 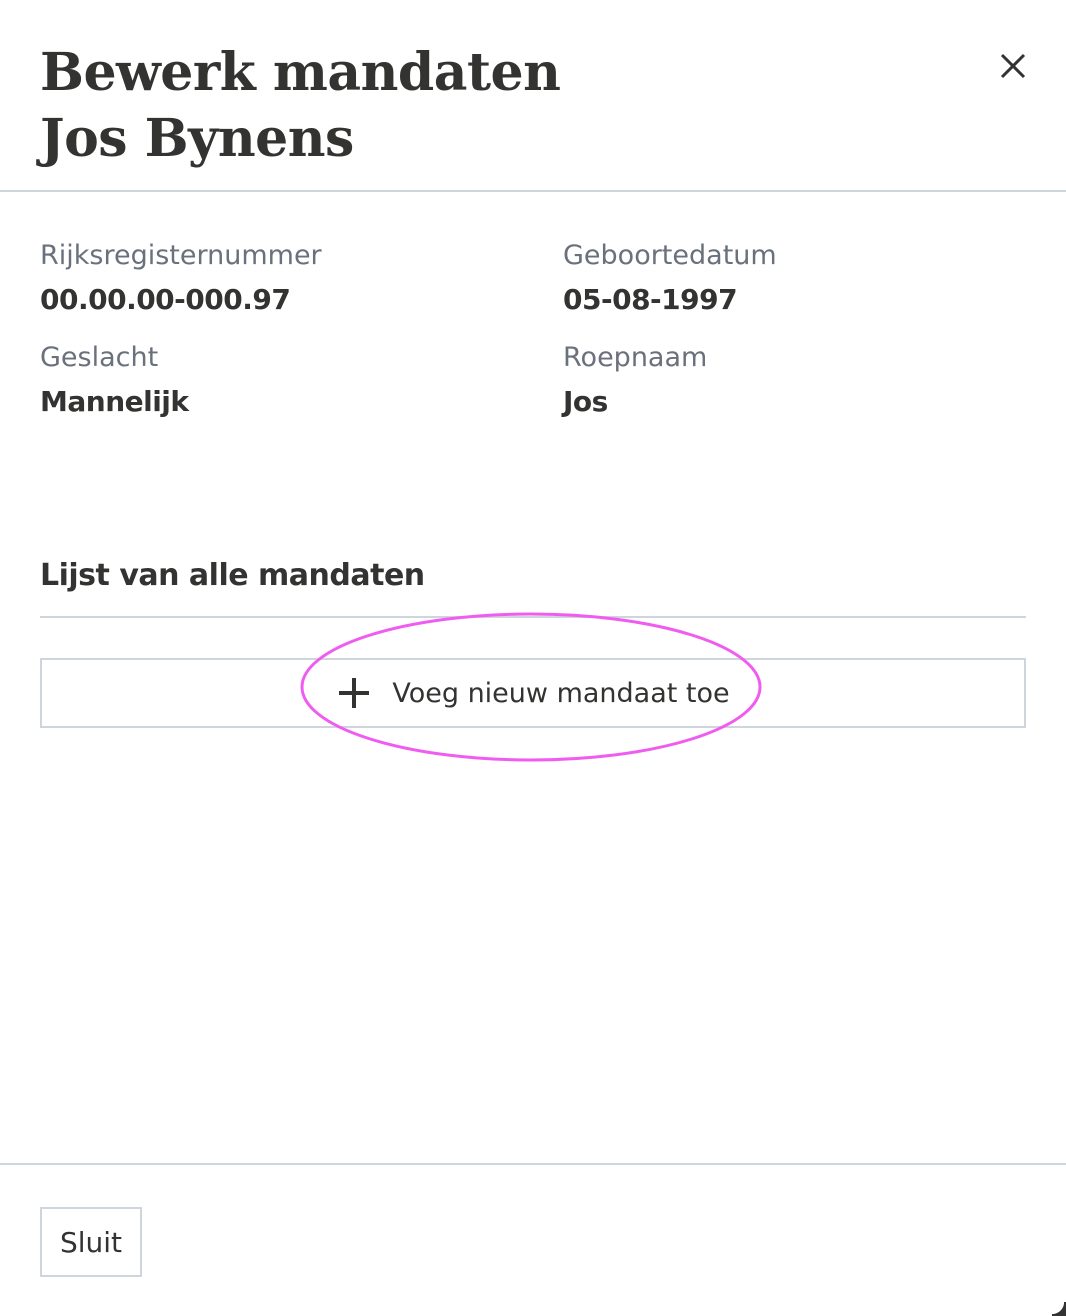 I want to click on add-mandate-label: Voeg nieuw mandaat toe, so click(x=561, y=693).